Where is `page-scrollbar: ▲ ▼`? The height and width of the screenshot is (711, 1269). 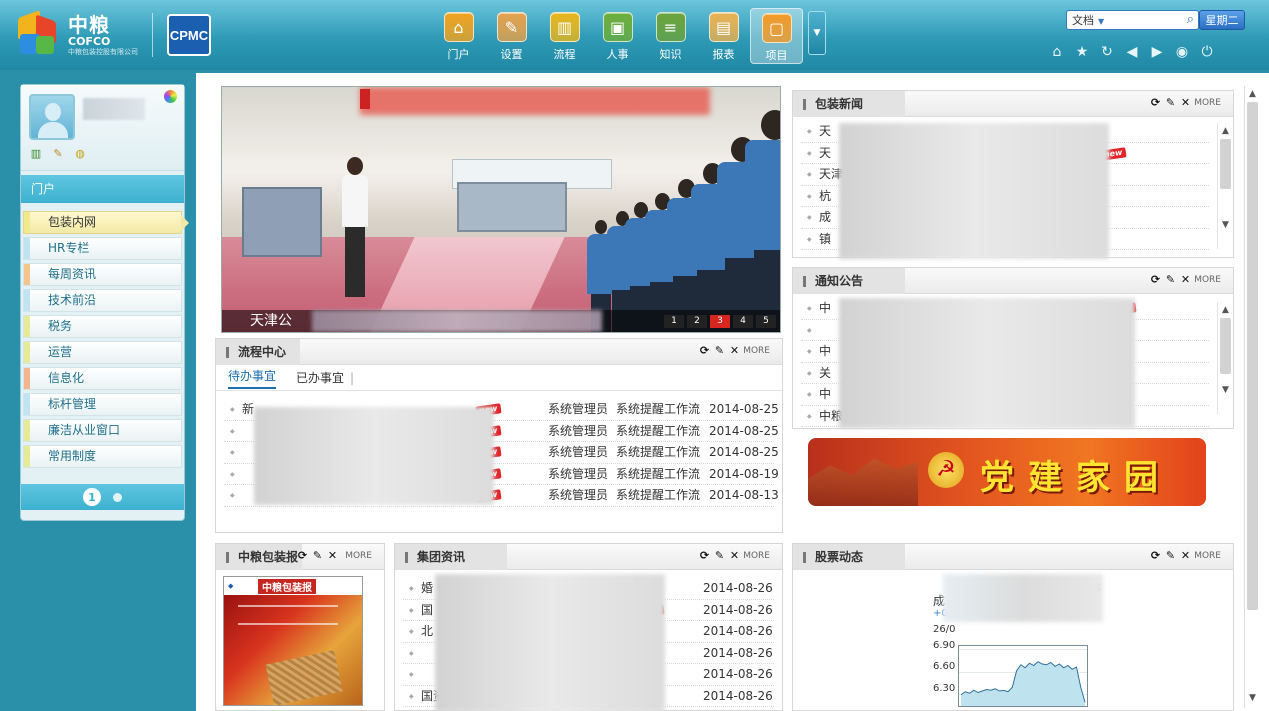
page-scrollbar: ▲ ▼ is located at coordinates (1252, 397).